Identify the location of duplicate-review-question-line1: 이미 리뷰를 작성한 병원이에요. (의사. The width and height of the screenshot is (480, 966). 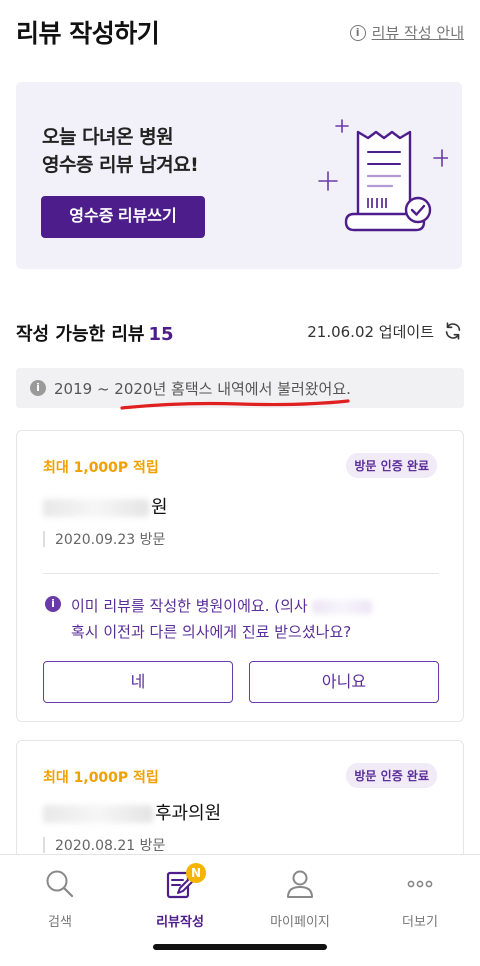
(222, 605).